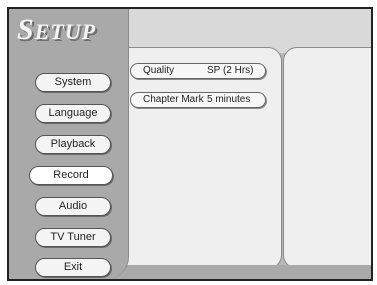 The height and width of the screenshot is (285, 377). What do you see at coordinates (73, 206) in the screenshot?
I see `menu-item-audio: Audio` at bounding box center [73, 206].